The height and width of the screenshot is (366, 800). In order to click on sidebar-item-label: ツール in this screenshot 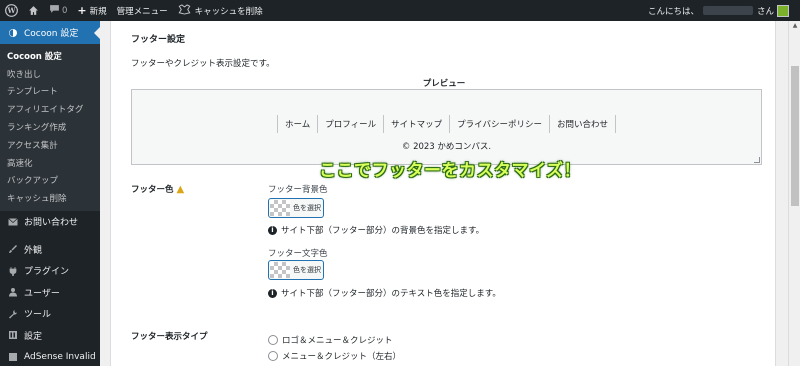, I will do `click(38, 315)`.